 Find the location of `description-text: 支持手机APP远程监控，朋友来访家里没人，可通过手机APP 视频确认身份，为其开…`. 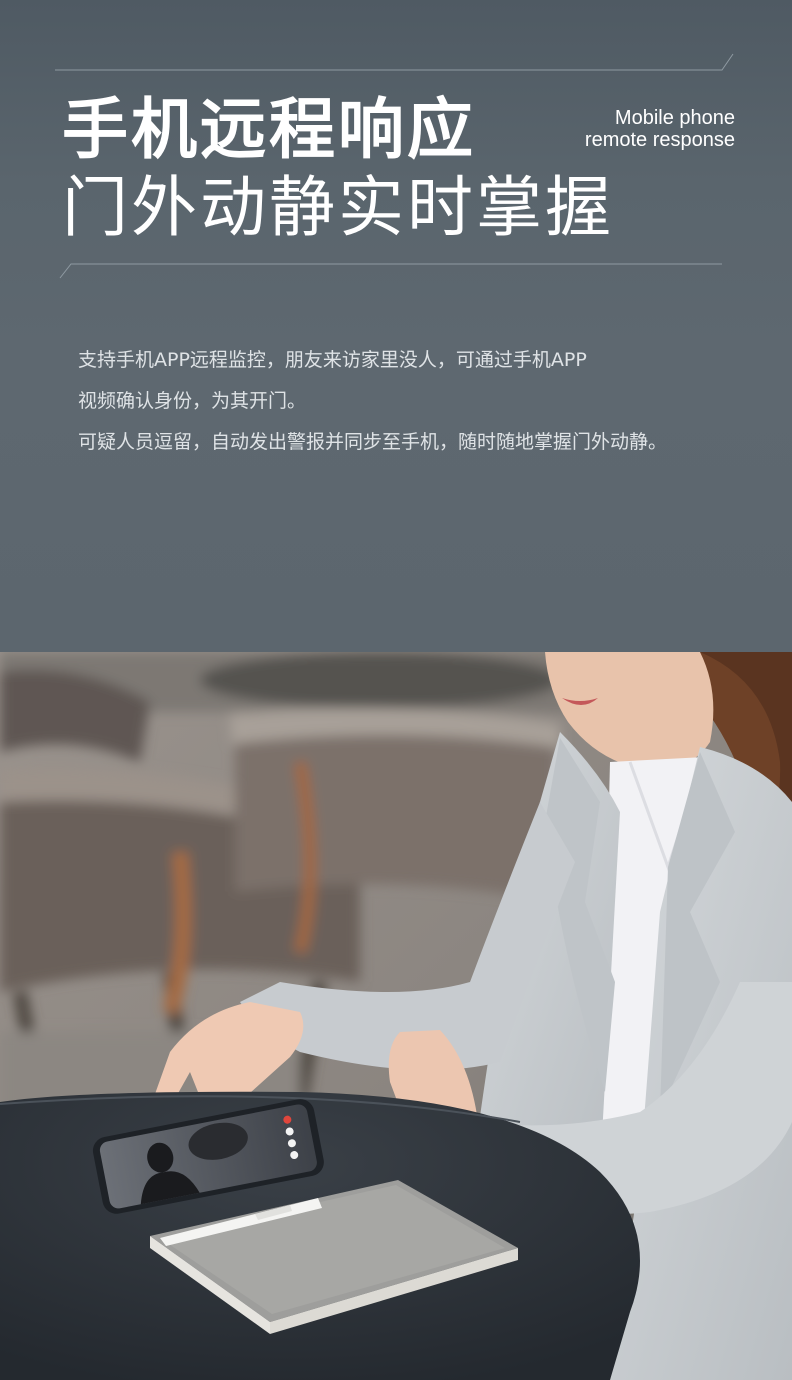

description-text: 支持手机APP远程监控，朋友来访家里没人，可通过手机APP 视频确认身份，为其开… is located at coordinates (372, 401).